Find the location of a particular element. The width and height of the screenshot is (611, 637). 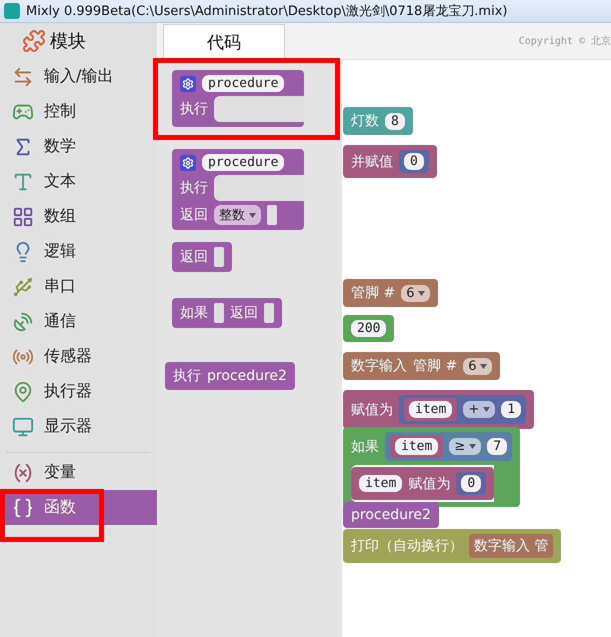

usb-icon is located at coordinates (23, 287).